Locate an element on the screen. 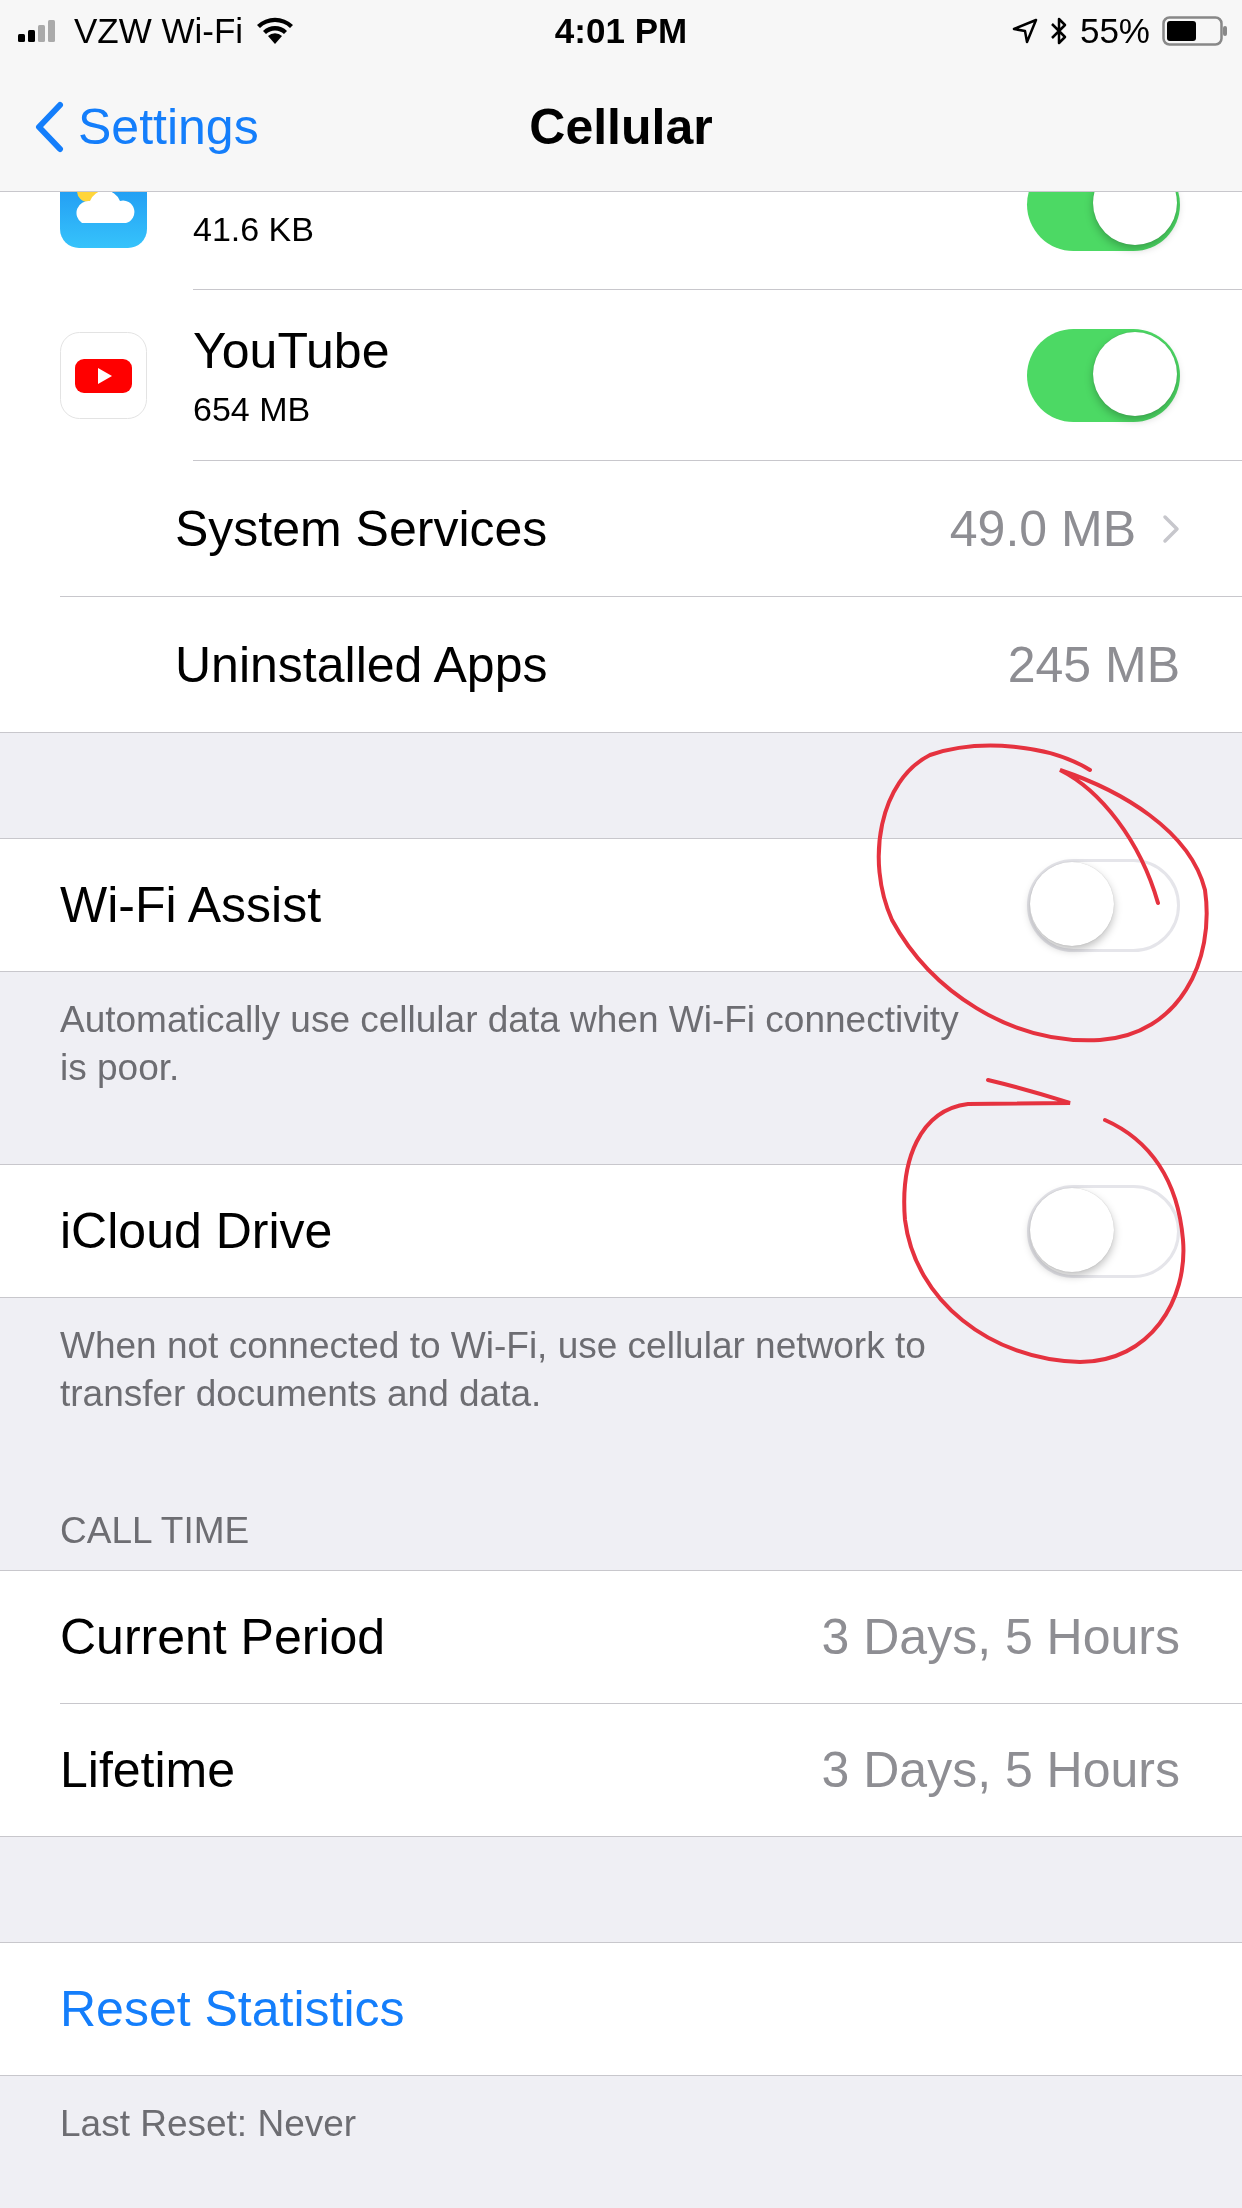 Image resolution: width=1242 pixels, height=2208 pixels. play-button-app-icon is located at coordinates (103, 375).